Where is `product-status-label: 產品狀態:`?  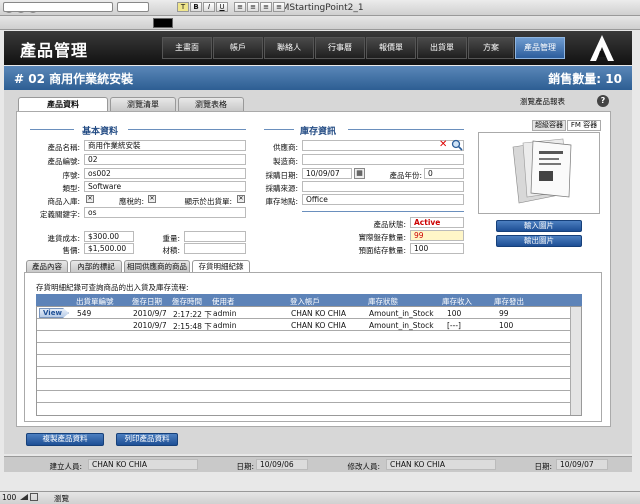 product-status-label: 產品狀態: is located at coordinates (389, 224).